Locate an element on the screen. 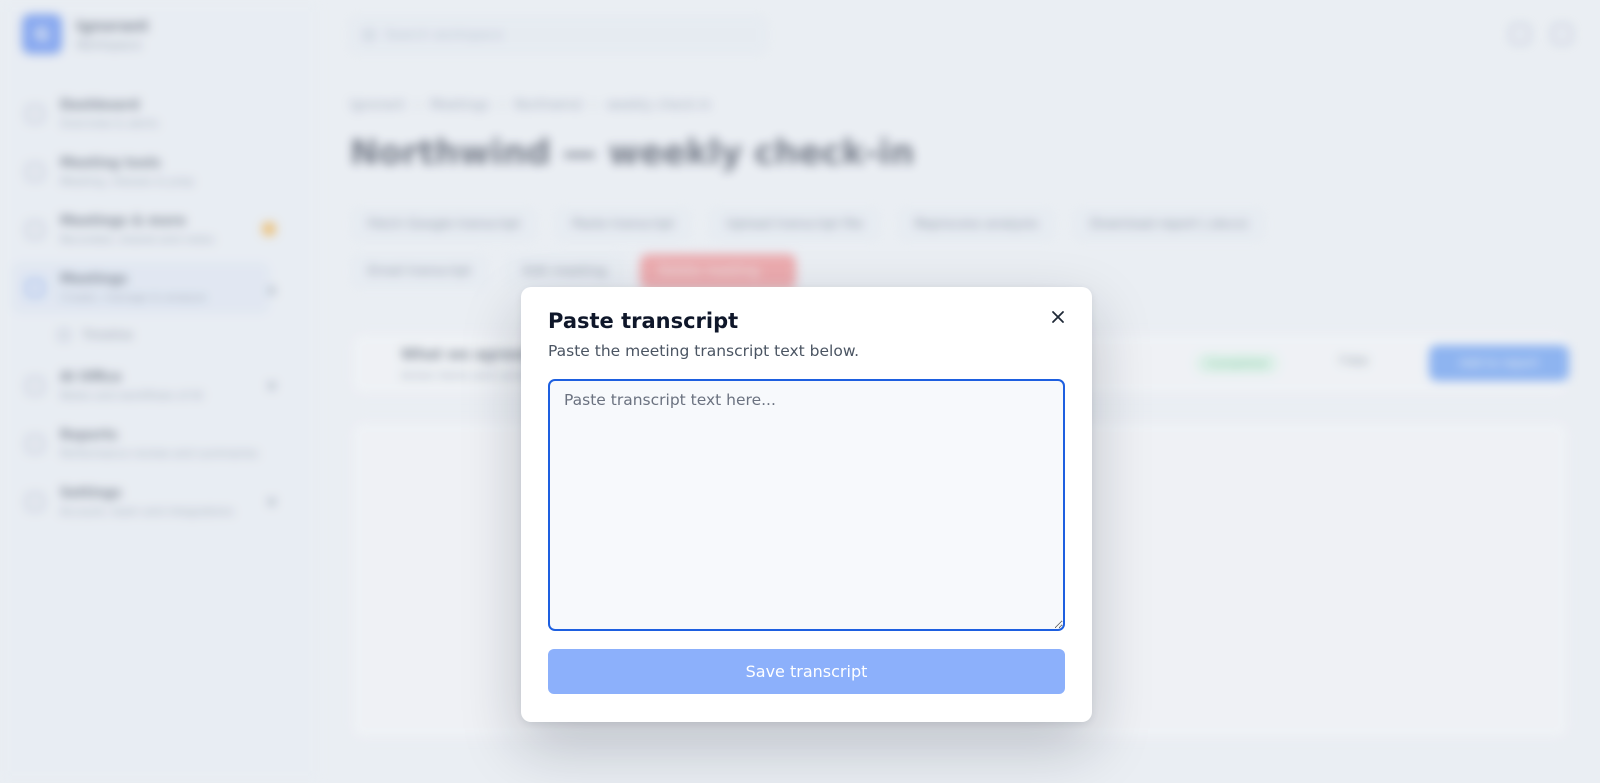 The height and width of the screenshot is (783, 1600). close-button is located at coordinates (1058, 317).